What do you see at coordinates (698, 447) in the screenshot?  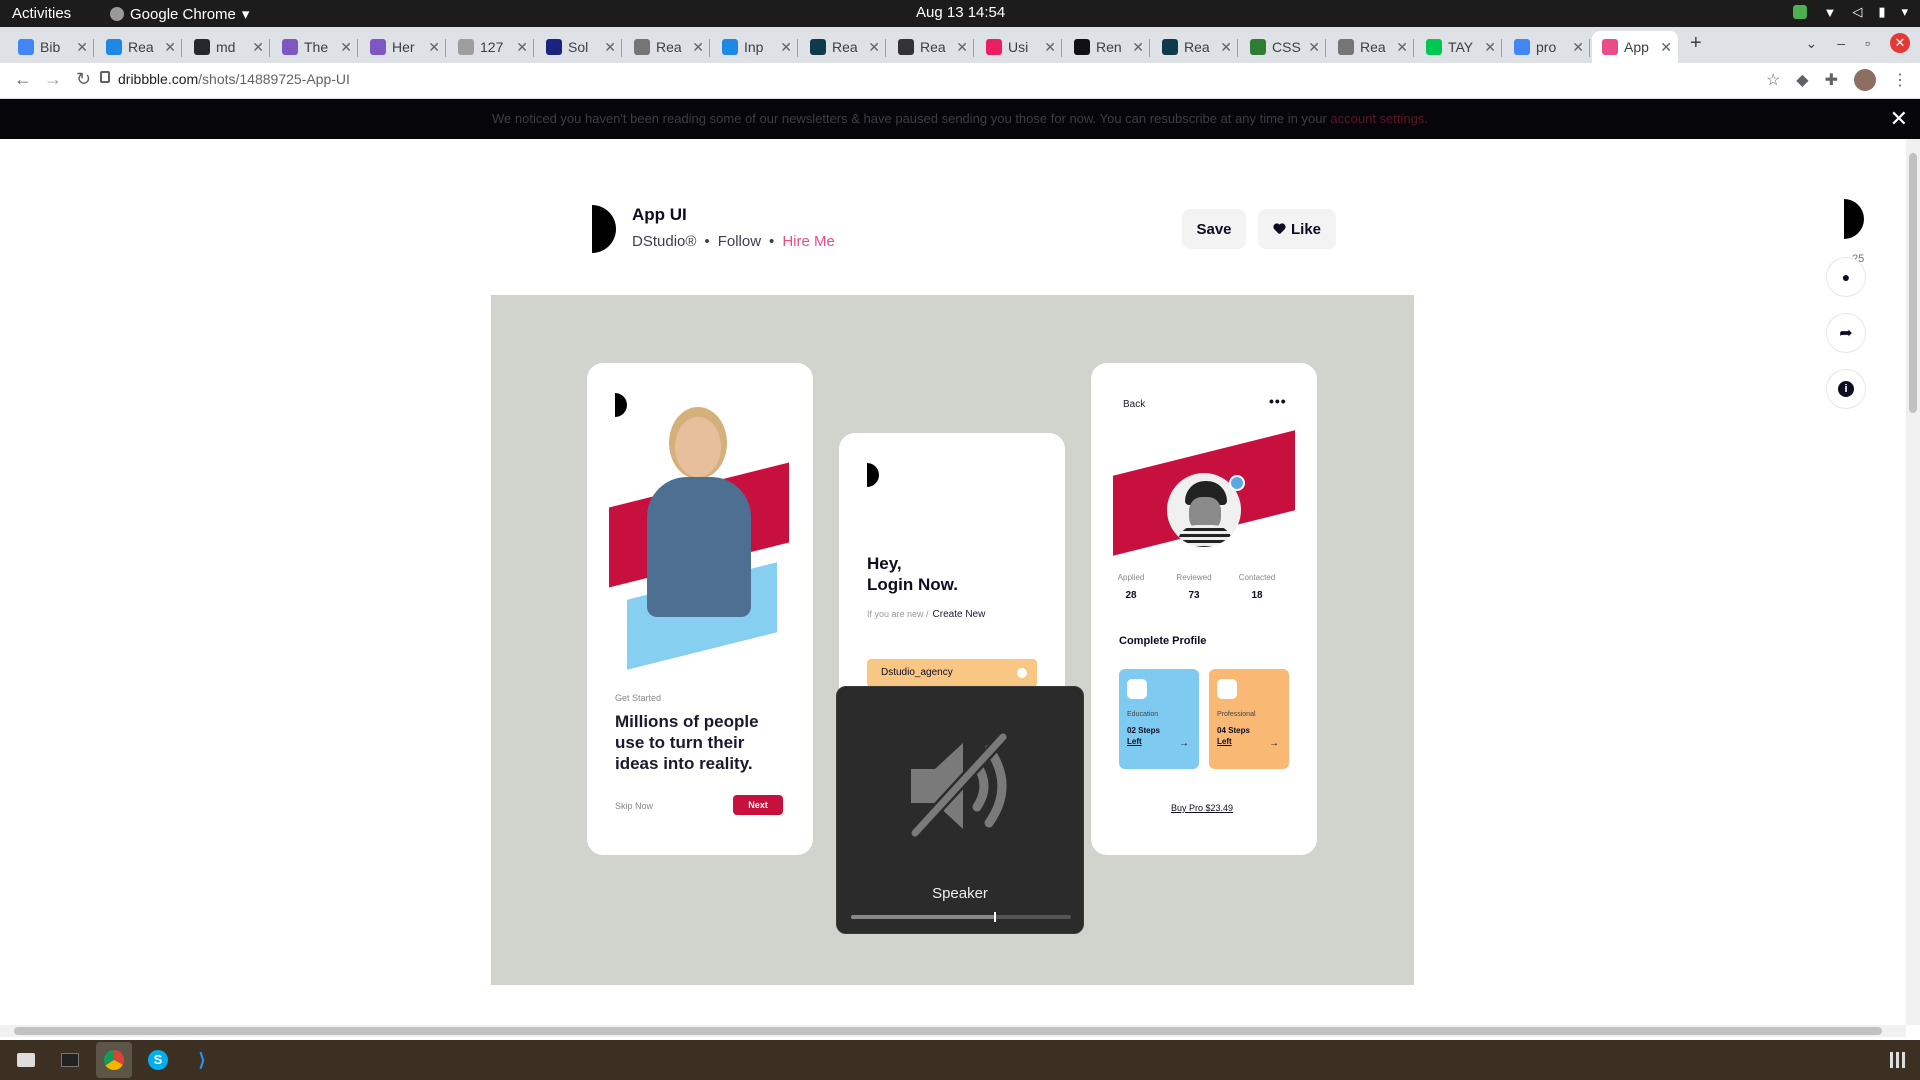 I see `woman-head` at bounding box center [698, 447].